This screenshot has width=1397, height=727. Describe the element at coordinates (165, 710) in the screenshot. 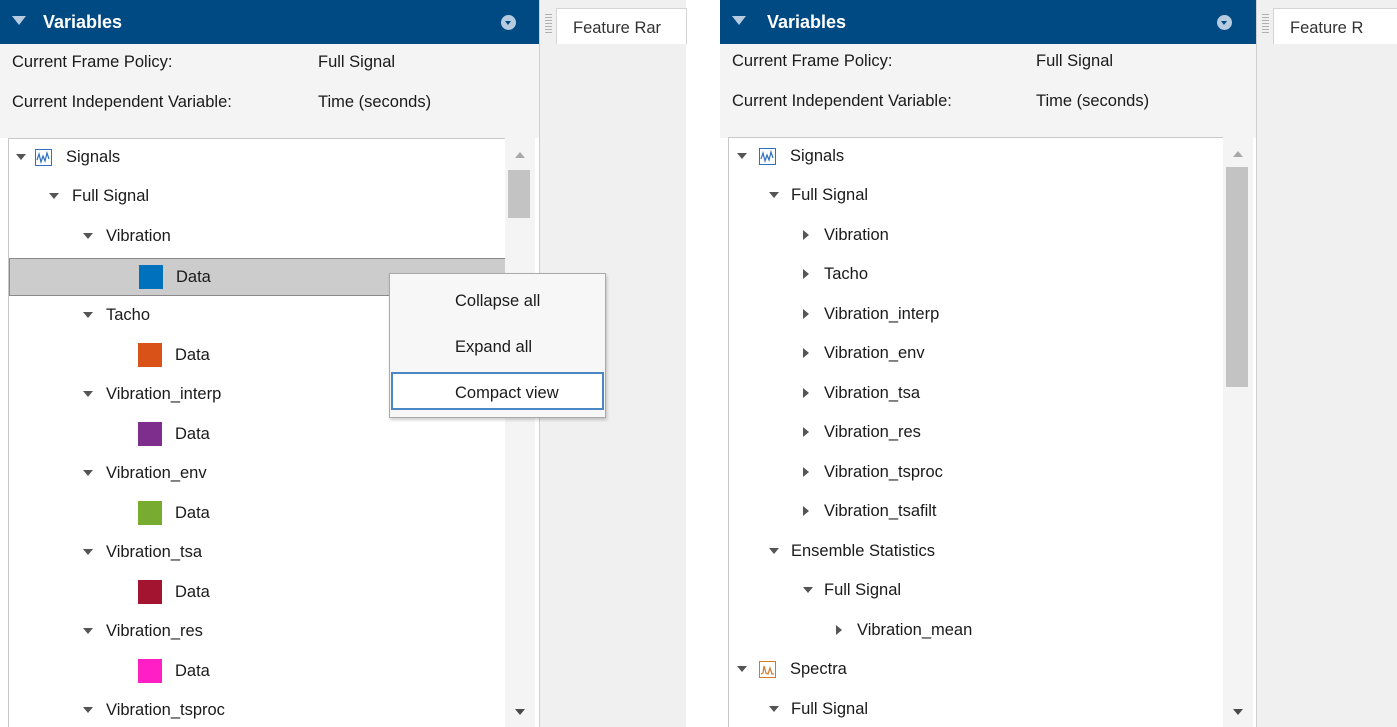

I see `tree-node-label: Vibration_tsproc` at that location.